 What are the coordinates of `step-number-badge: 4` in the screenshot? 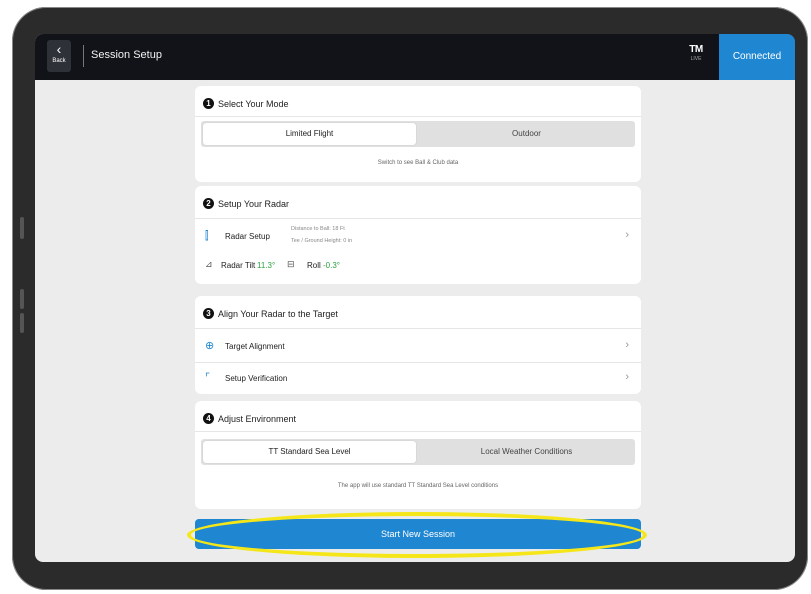 It's located at (208, 419).